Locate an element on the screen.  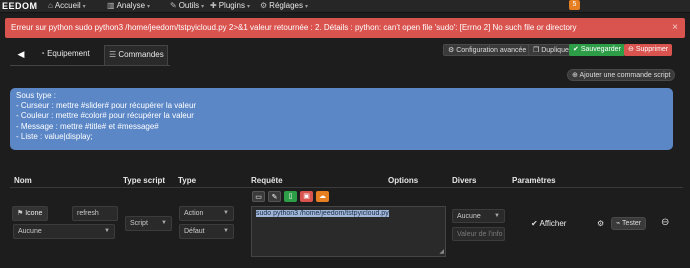
script-type-select: Script ▼ is located at coordinates (148, 223).